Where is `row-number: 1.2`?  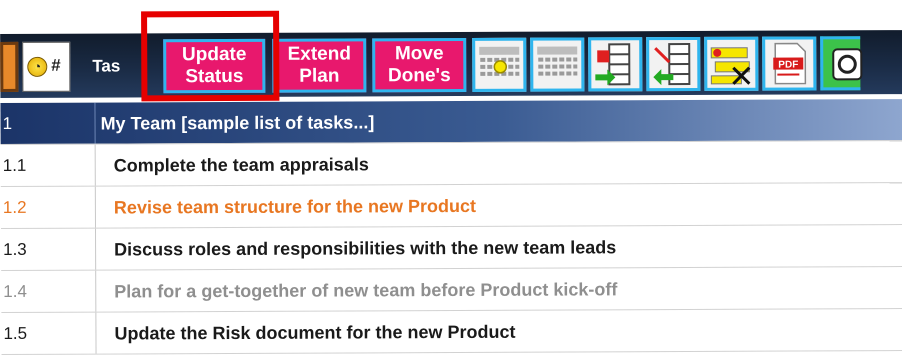
row-number: 1.2 is located at coordinates (48, 207).